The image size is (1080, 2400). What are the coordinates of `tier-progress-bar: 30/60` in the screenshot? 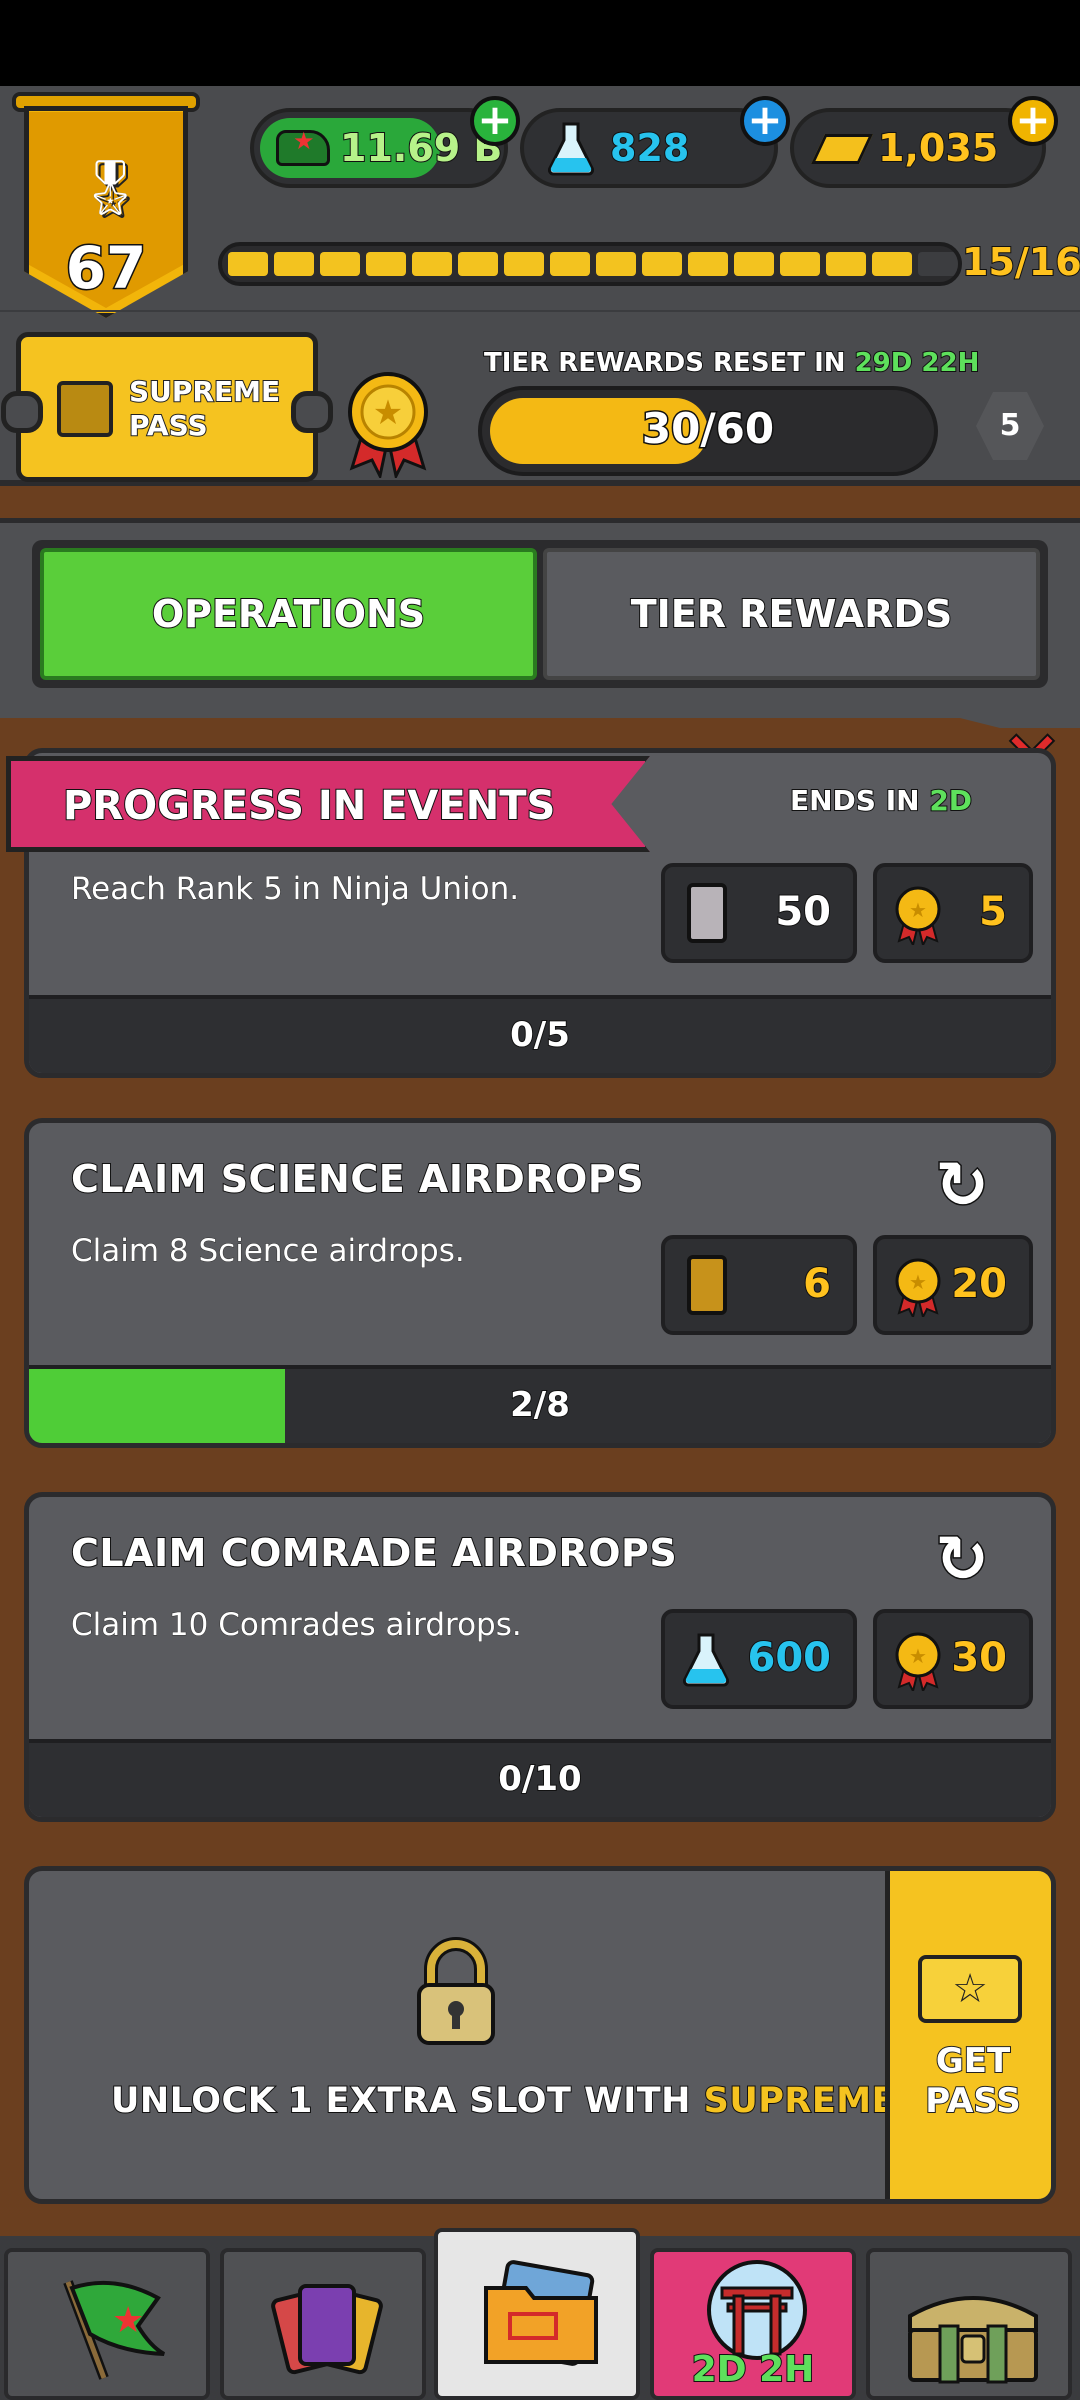 It's located at (708, 431).